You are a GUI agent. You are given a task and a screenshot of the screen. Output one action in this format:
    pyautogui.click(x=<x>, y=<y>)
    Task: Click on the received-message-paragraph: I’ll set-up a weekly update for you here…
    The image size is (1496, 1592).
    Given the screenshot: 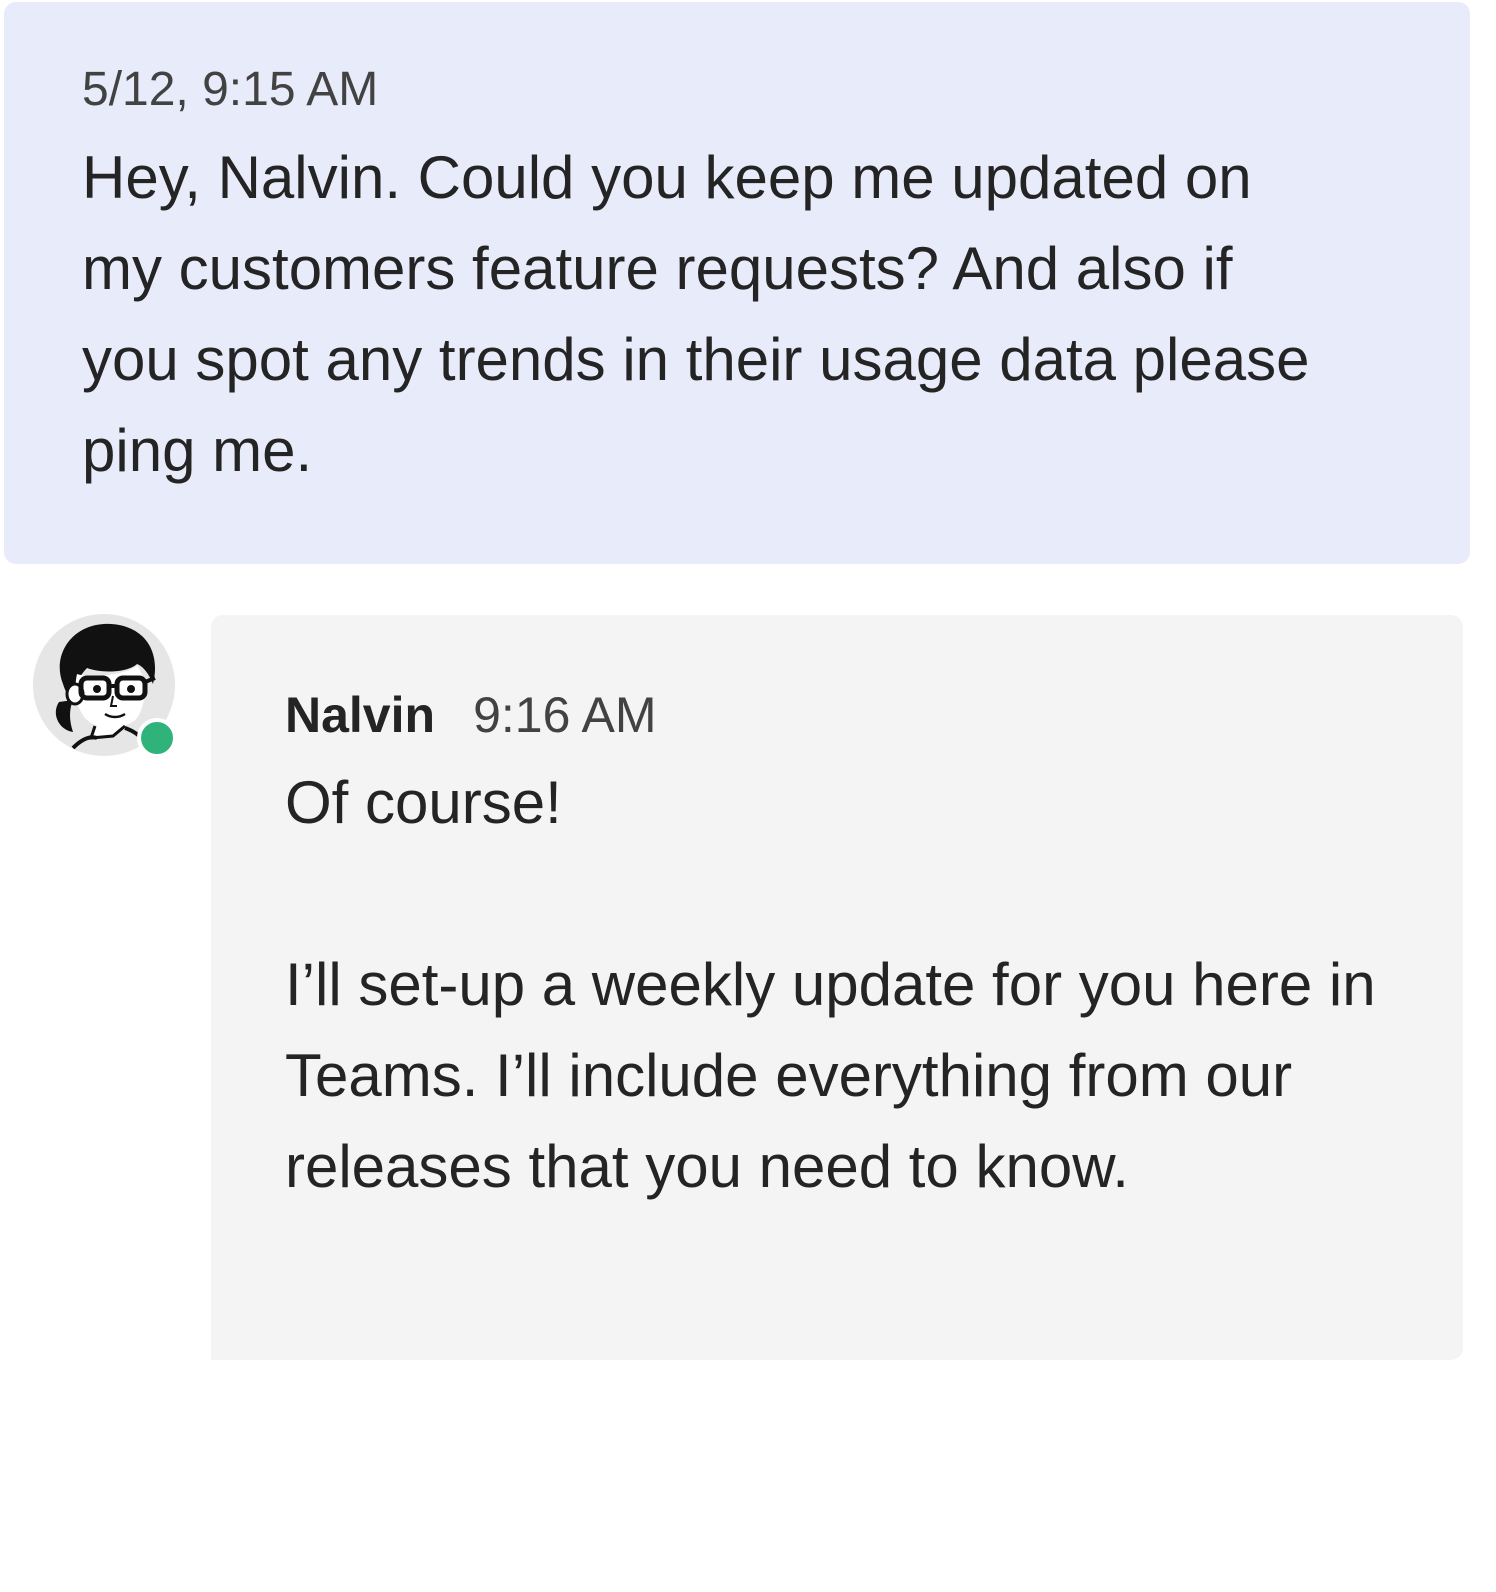 What is the action you would take?
    pyautogui.click(x=830, y=1075)
    